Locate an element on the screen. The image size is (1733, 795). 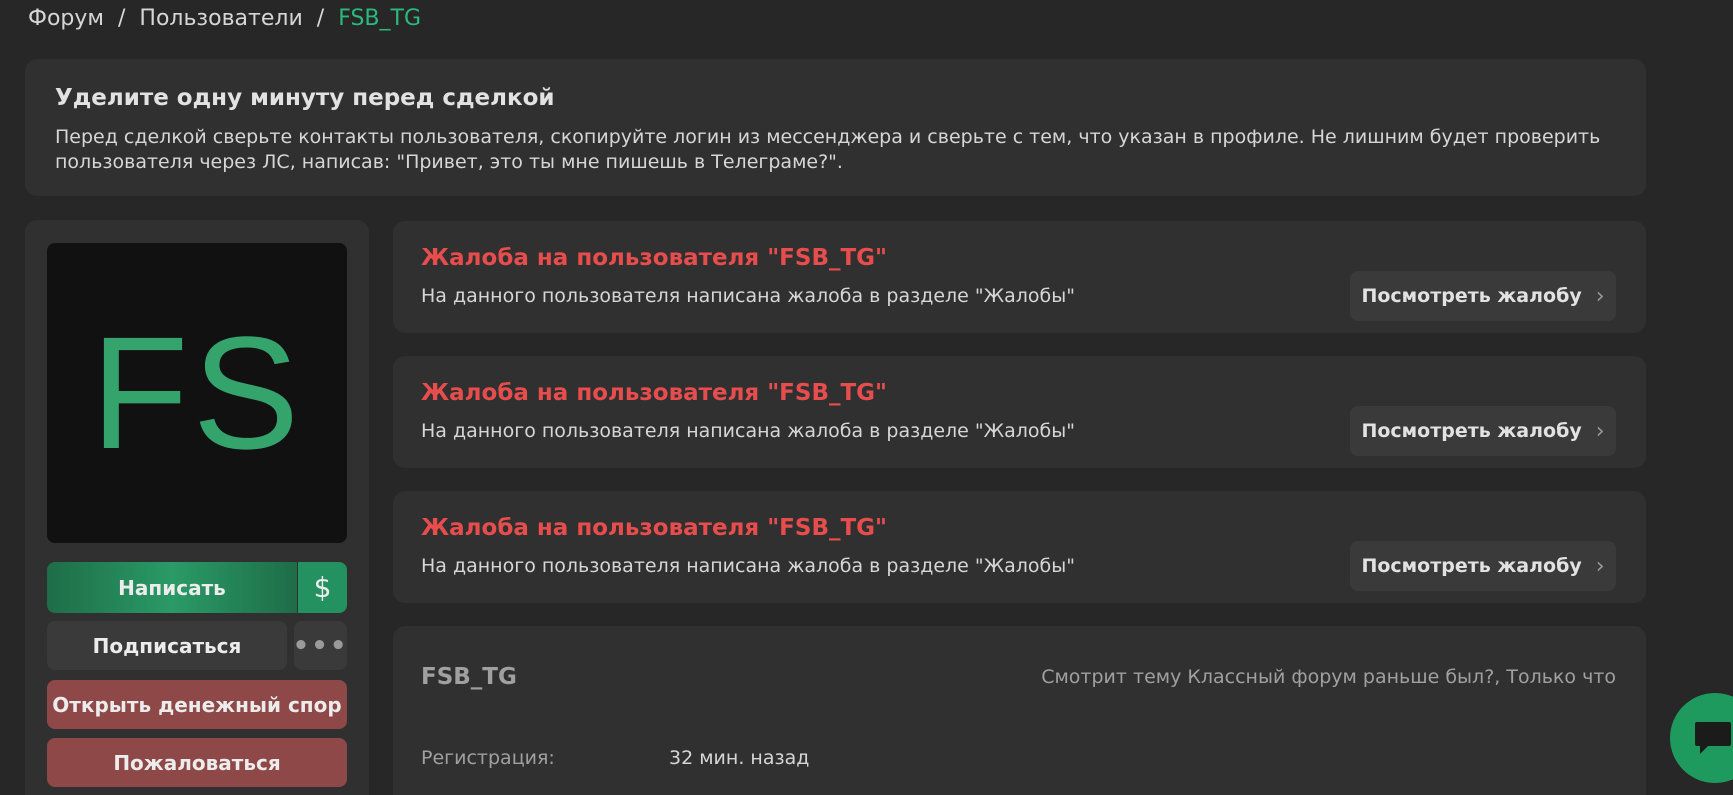
dollar-icon: $ is located at coordinates (322, 587).